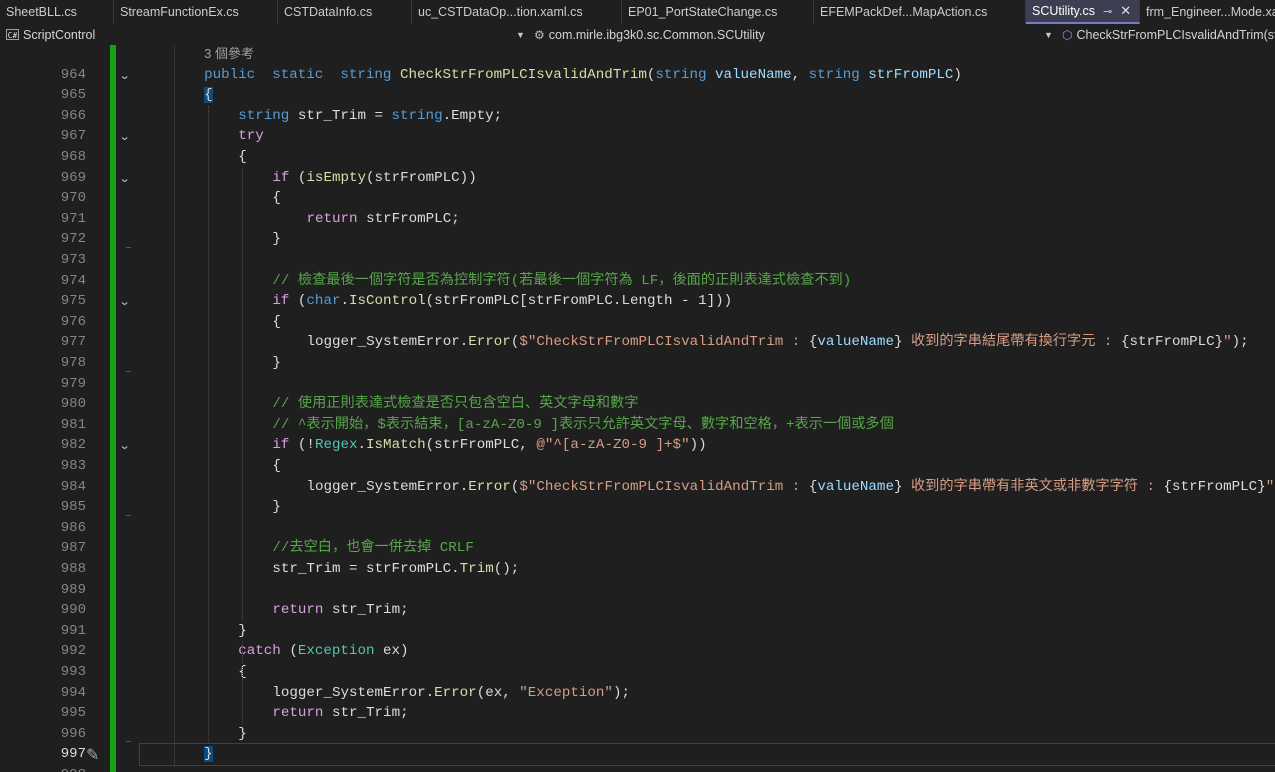 Image resolution: width=1275 pixels, height=772 pixels. I want to click on code-token: char, so click(323, 301).